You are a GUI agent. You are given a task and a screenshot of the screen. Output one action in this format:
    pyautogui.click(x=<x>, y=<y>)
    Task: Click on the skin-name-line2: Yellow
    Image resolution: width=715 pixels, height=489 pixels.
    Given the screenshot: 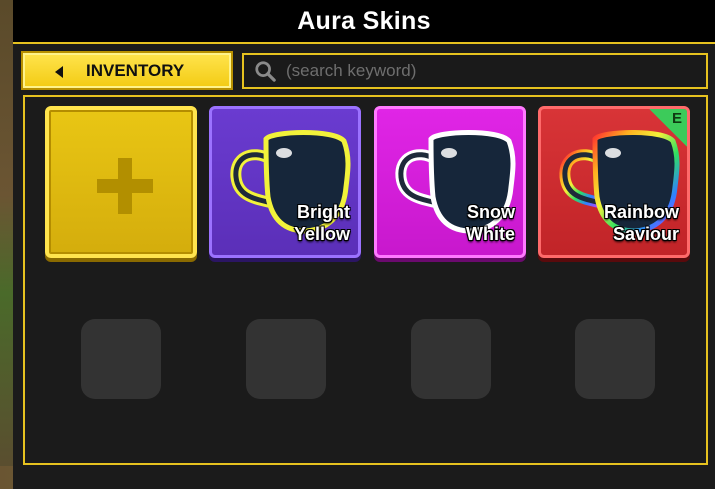 What is the action you would take?
    pyautogui.click(x=321, y=234)
    